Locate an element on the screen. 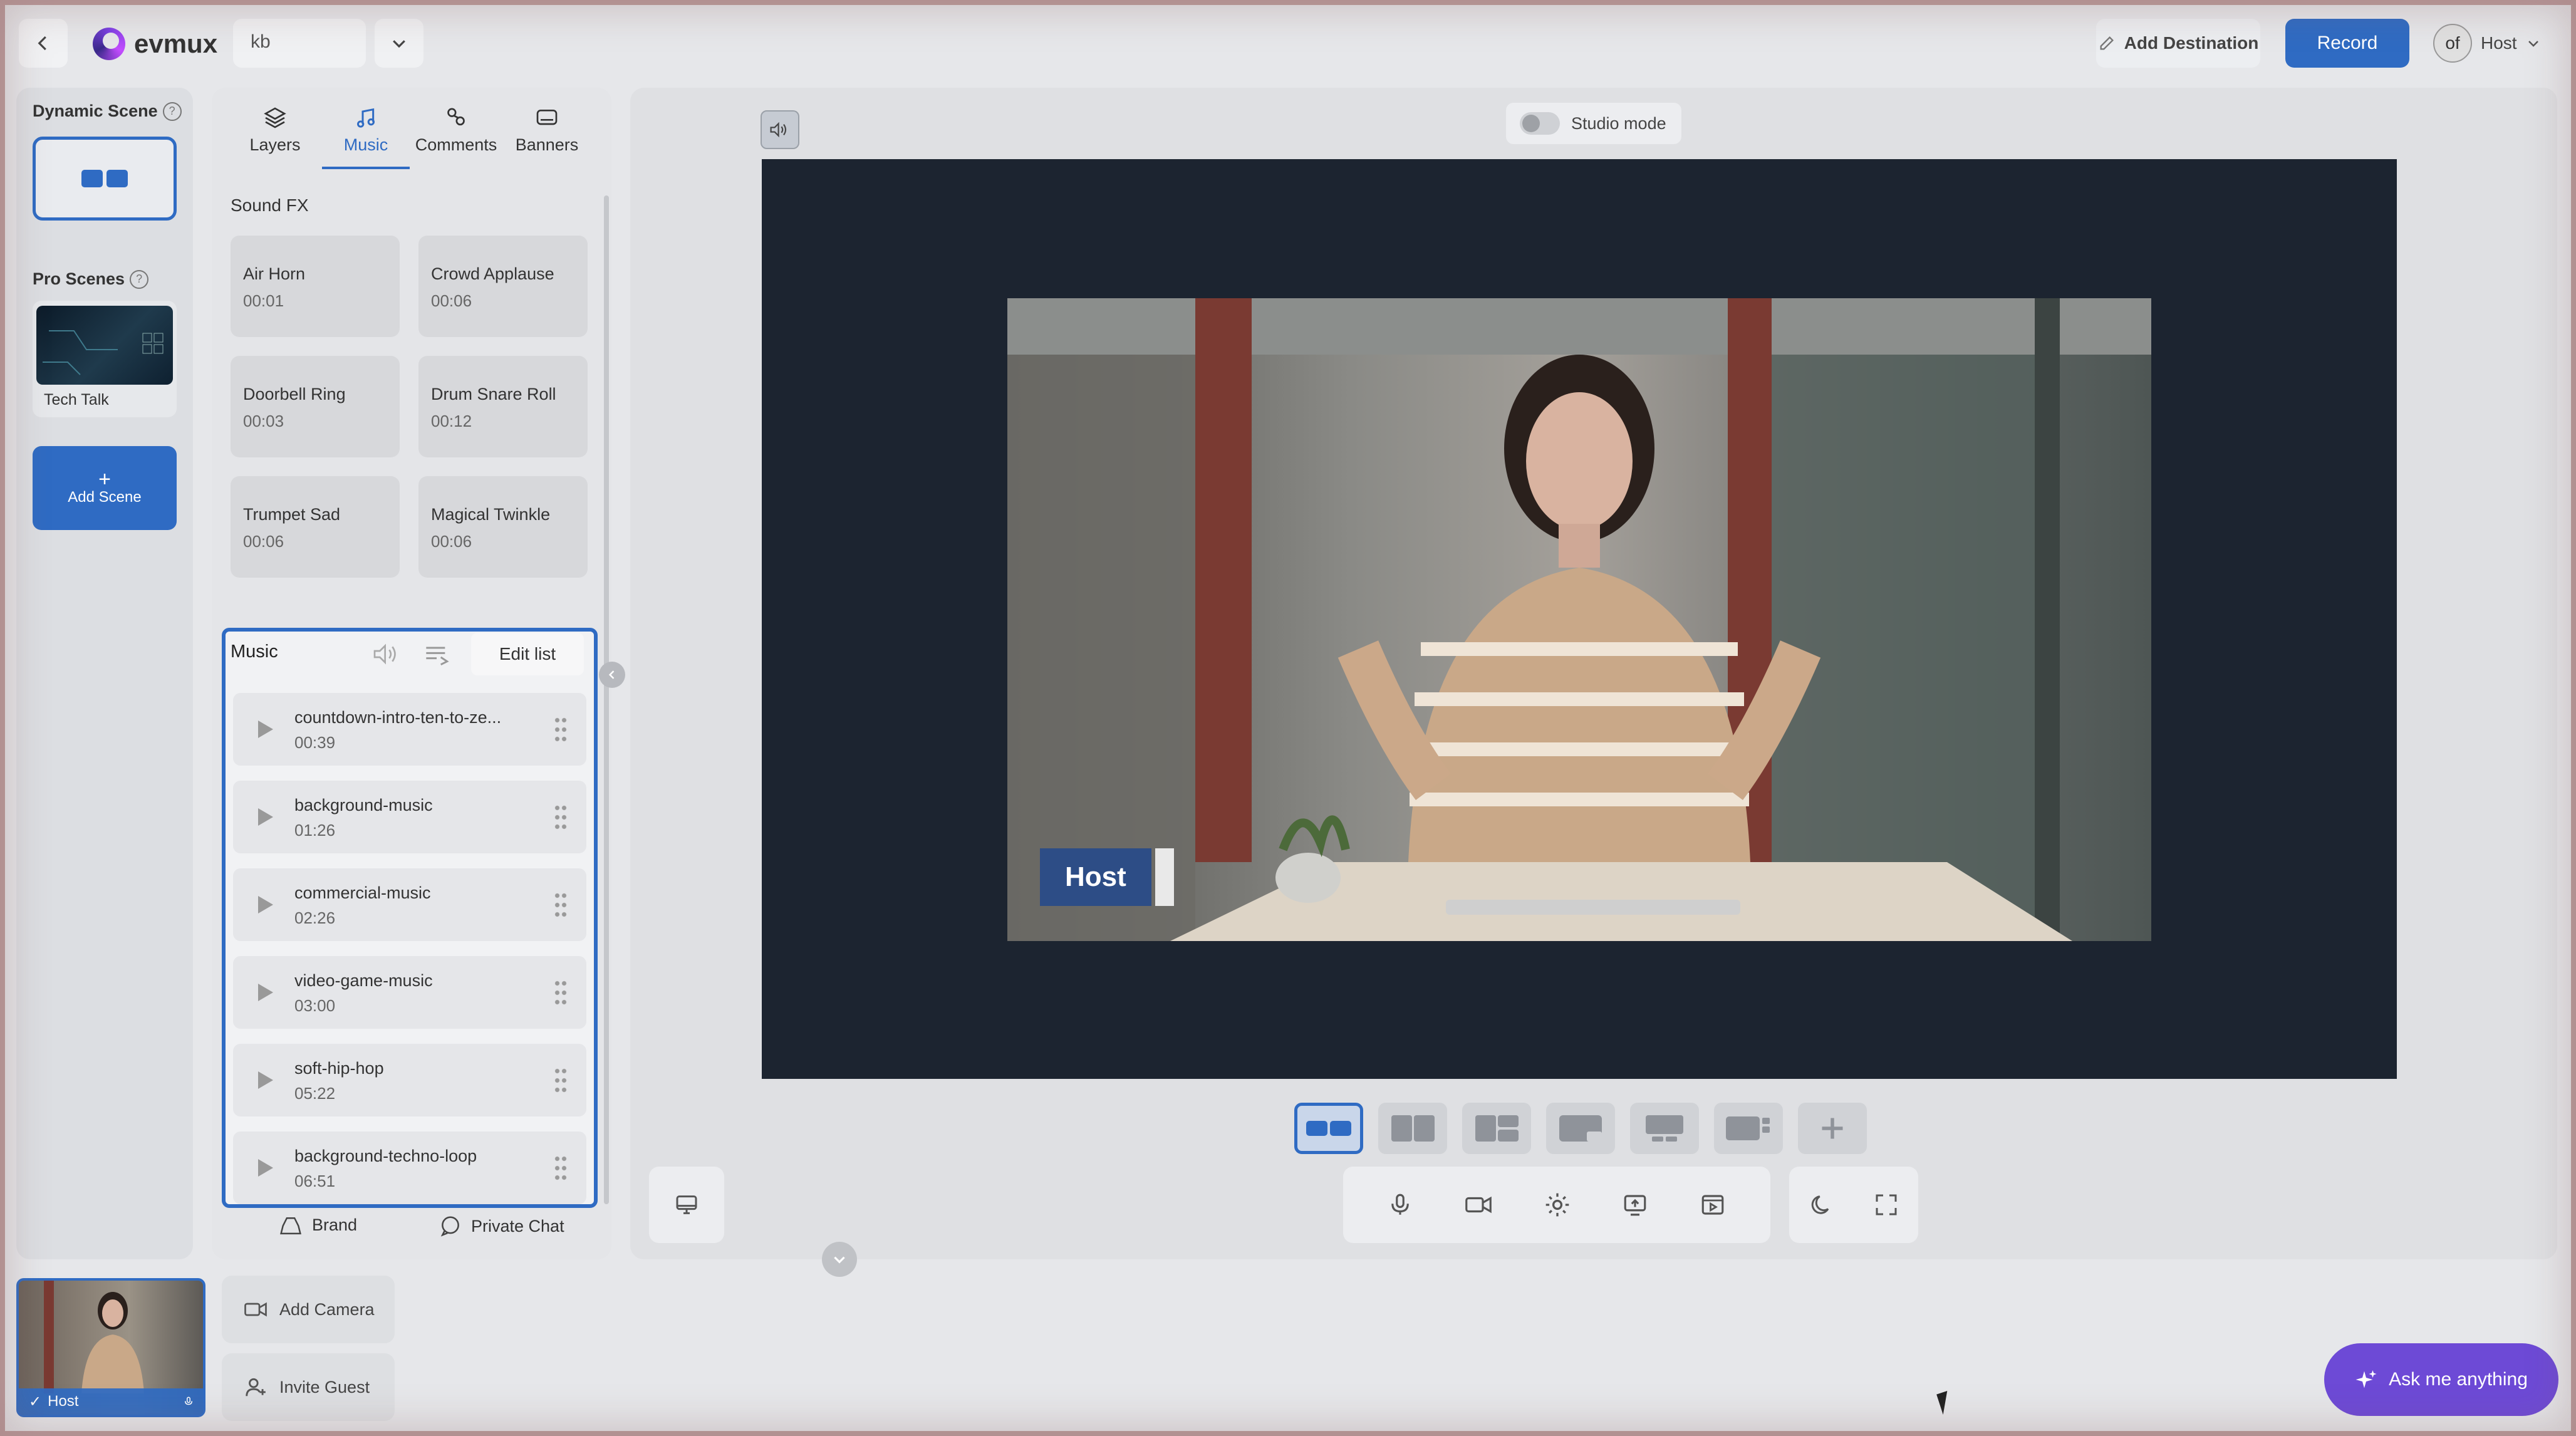 This screenshot has height=1436, width=2576. camera-icon is located at coordinates (1478, 1205).